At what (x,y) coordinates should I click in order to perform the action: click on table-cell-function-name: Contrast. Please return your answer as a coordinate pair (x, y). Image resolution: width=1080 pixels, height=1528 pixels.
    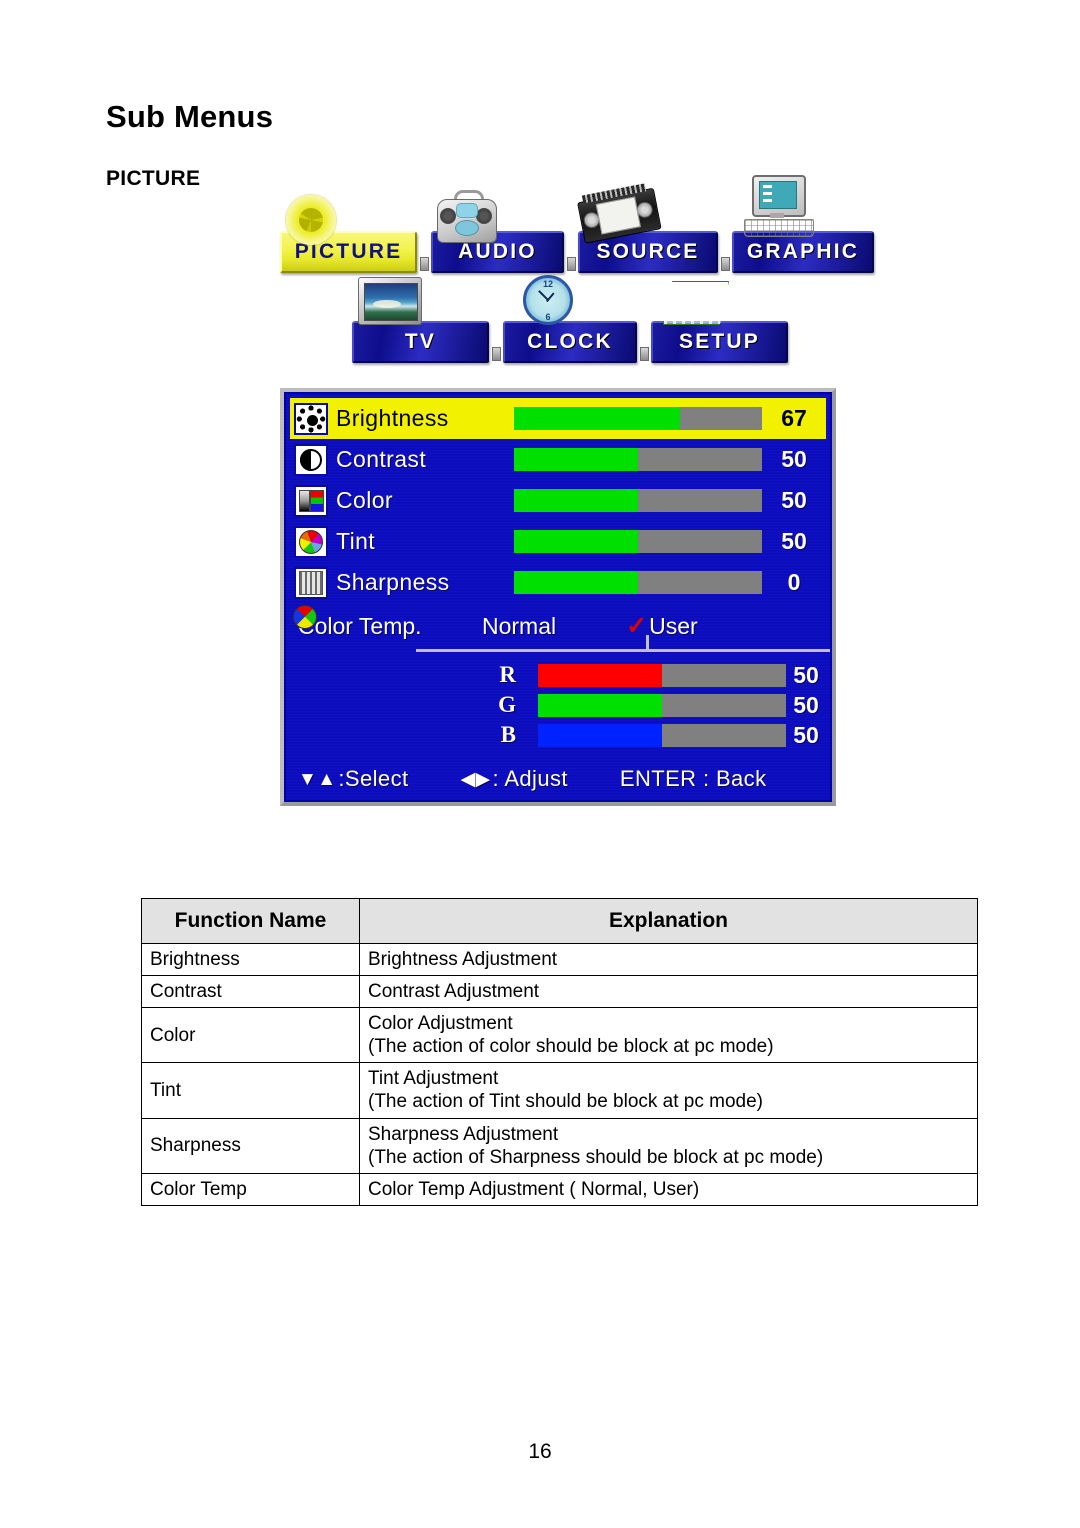
    Looking at the image, I should click on (250, 991).